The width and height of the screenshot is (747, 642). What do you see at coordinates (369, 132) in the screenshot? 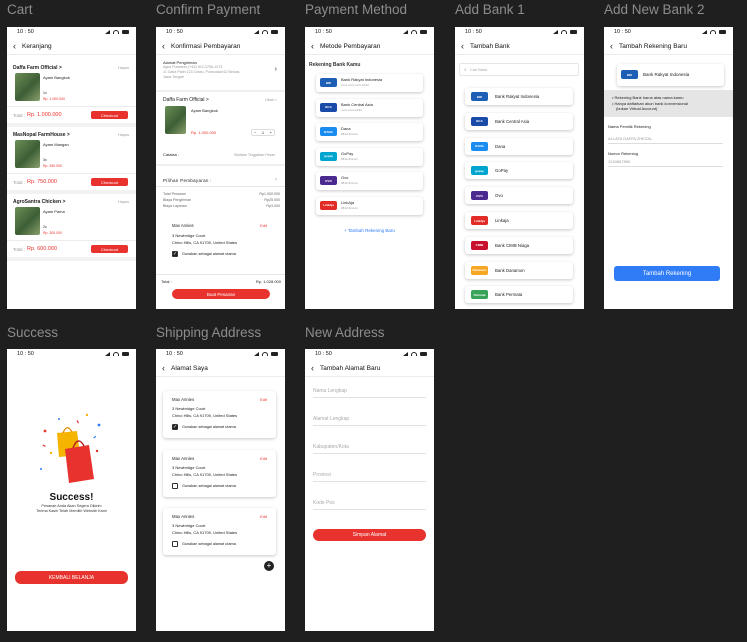
I see `bank-account-card: DANA Dana 0812-3xxxxx` at bounding box center [369, 132].